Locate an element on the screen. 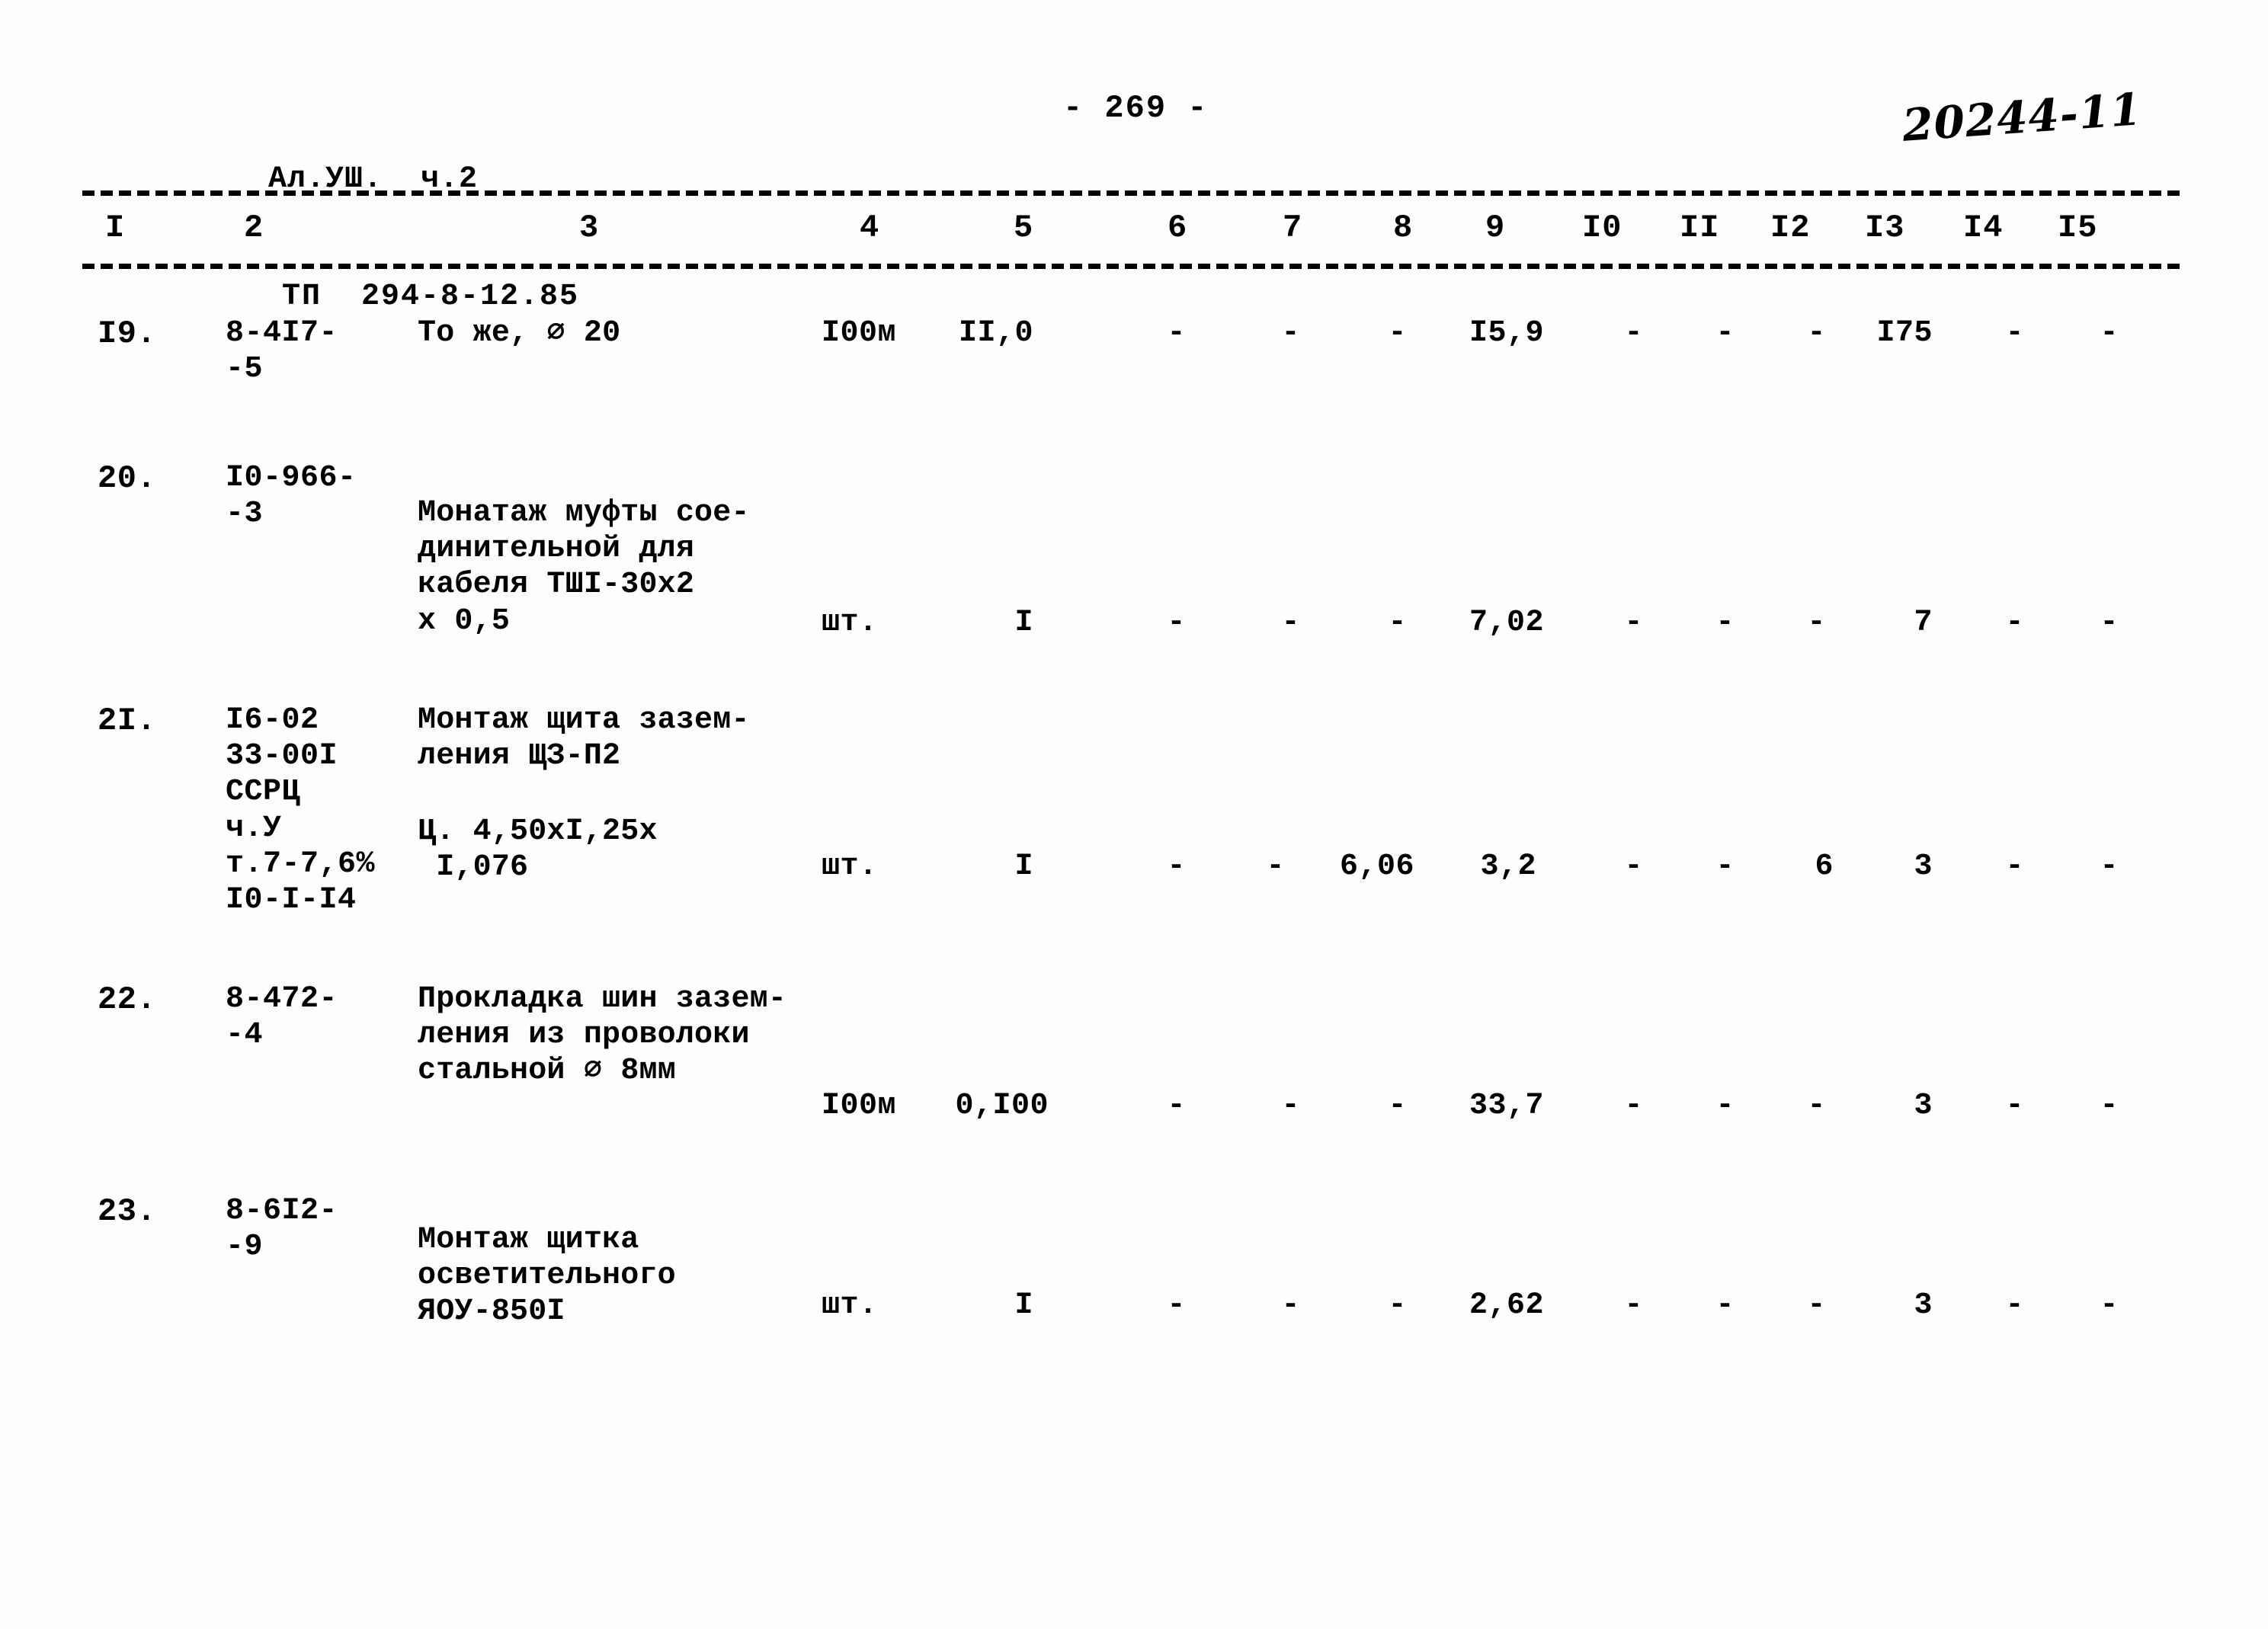 The height and width of the screenshot is (1629, 2268). row-code: I0-966- -3 is located at coordinates (291, 496).